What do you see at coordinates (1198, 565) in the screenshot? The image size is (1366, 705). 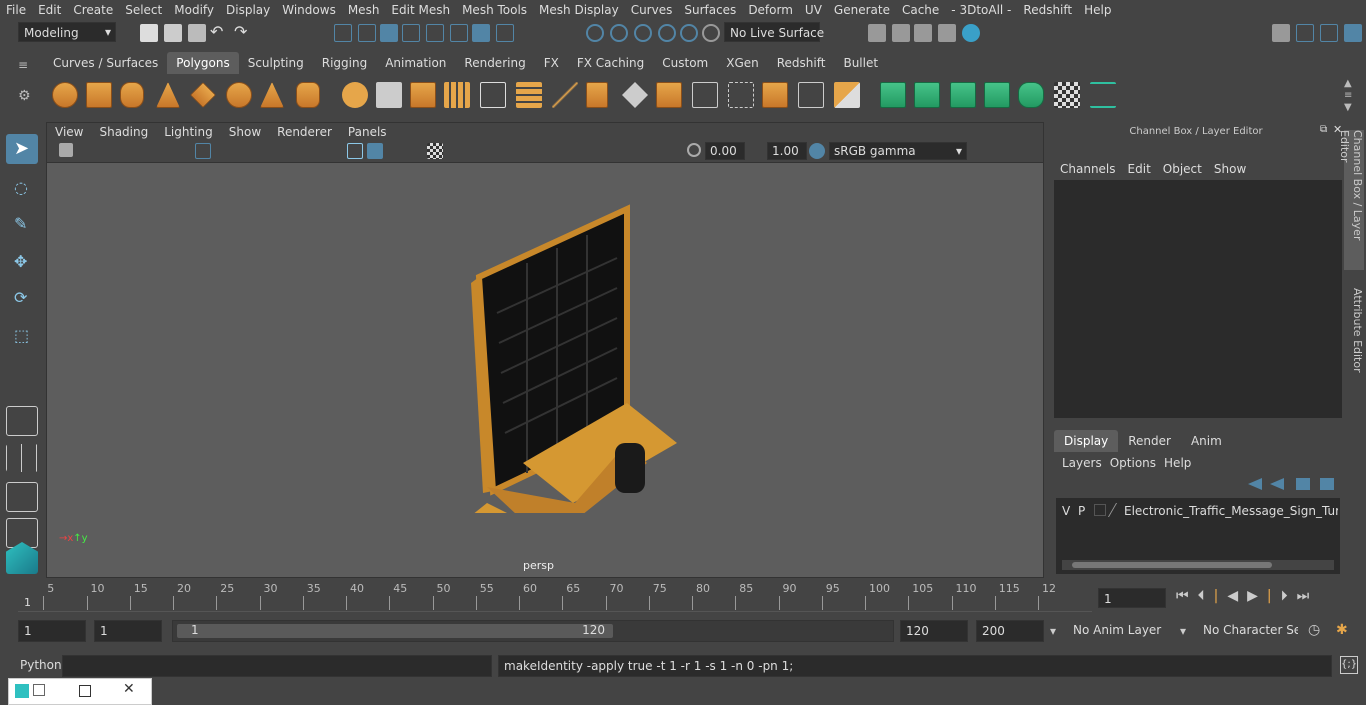 I see `layer-scrollbar` at bounding box center [1198, 565].